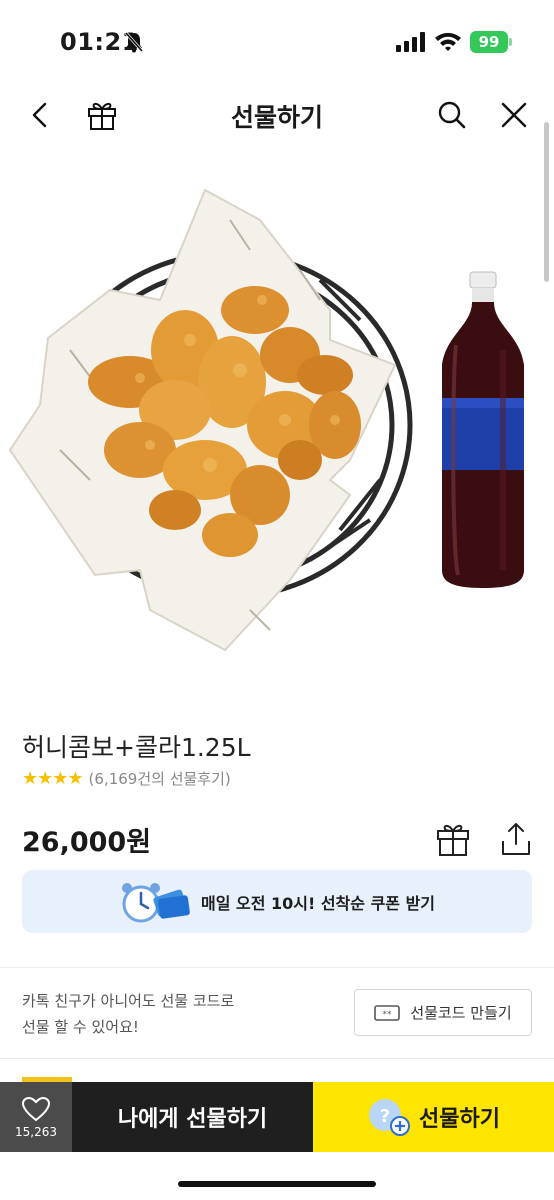  What do you see at coordinates (192, 1119) in the screenshot?
I see `gift-to-myself-label: 나에게 선물하기` at bounding box center [192, 1119].